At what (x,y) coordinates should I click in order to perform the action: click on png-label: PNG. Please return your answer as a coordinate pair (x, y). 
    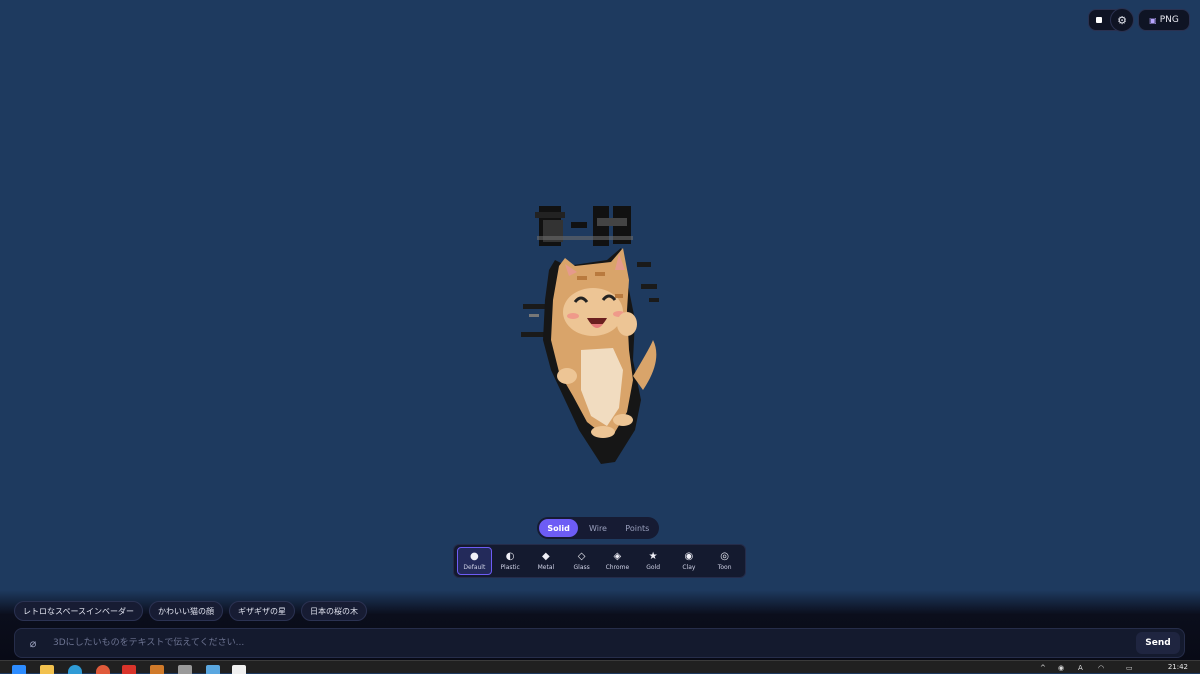
    Looking at the image, I should click on (1169, 20).